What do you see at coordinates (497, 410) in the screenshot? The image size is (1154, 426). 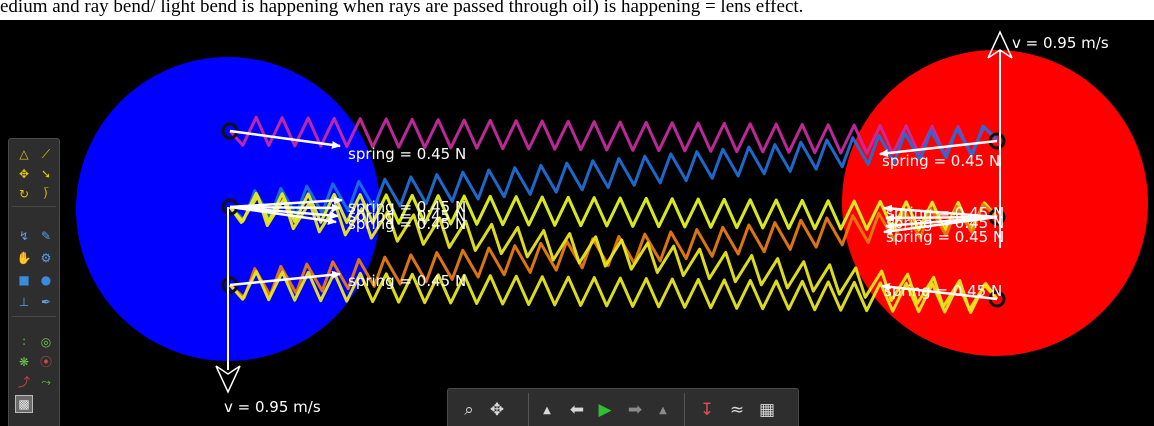 I see `pan-icon: ✥` at bounding box center [497, 410].